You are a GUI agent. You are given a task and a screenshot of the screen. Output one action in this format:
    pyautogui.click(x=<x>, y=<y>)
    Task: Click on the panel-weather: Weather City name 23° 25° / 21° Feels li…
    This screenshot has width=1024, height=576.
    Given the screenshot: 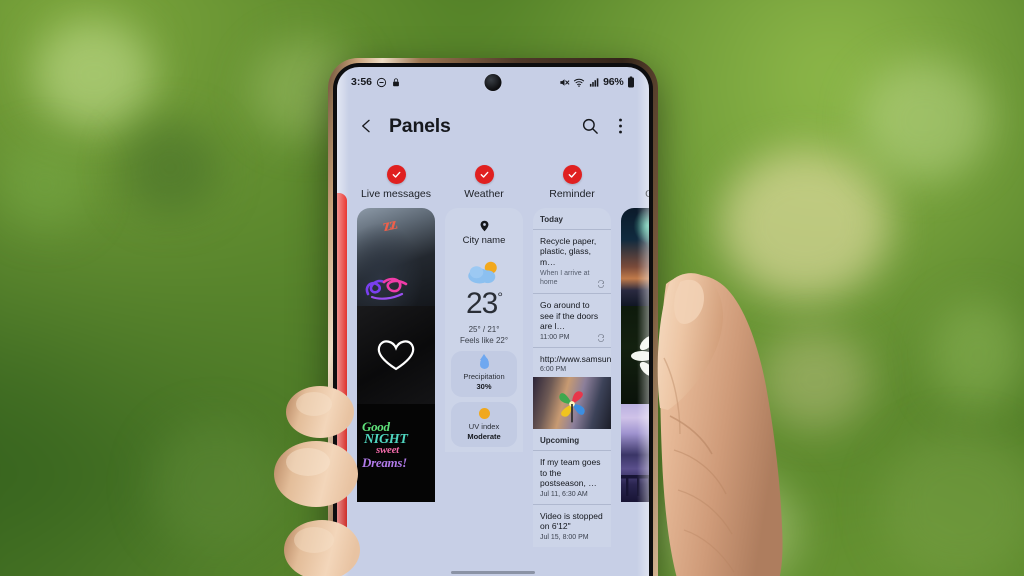 What is the action you would take?
    pyautogui.click(x=484, y=308)
    